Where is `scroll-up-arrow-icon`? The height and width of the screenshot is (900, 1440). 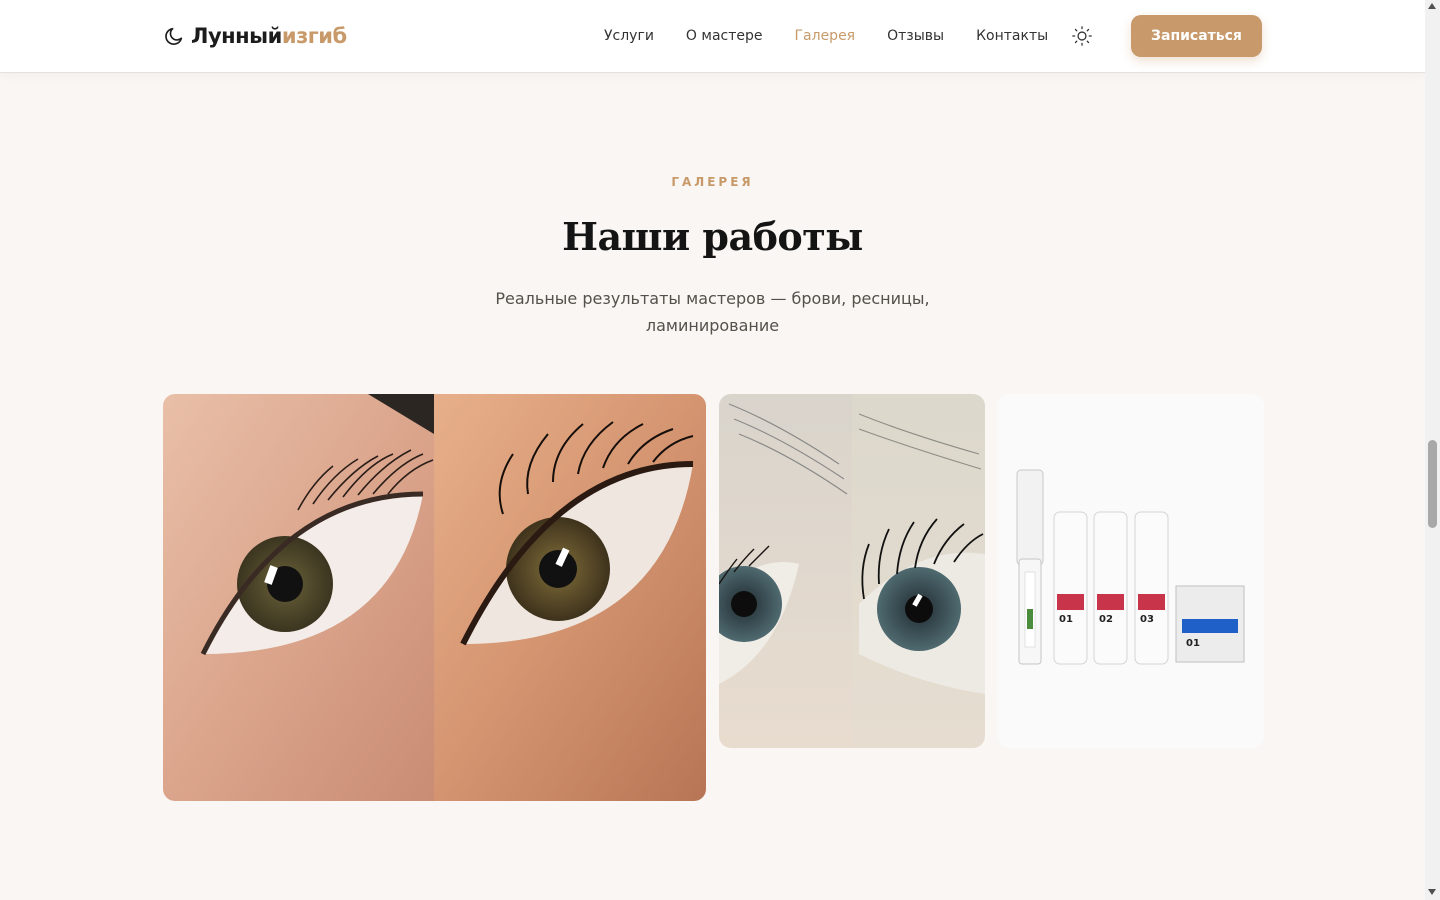
scroll-up-arrow-icon is located at coordinates (1432, 6).